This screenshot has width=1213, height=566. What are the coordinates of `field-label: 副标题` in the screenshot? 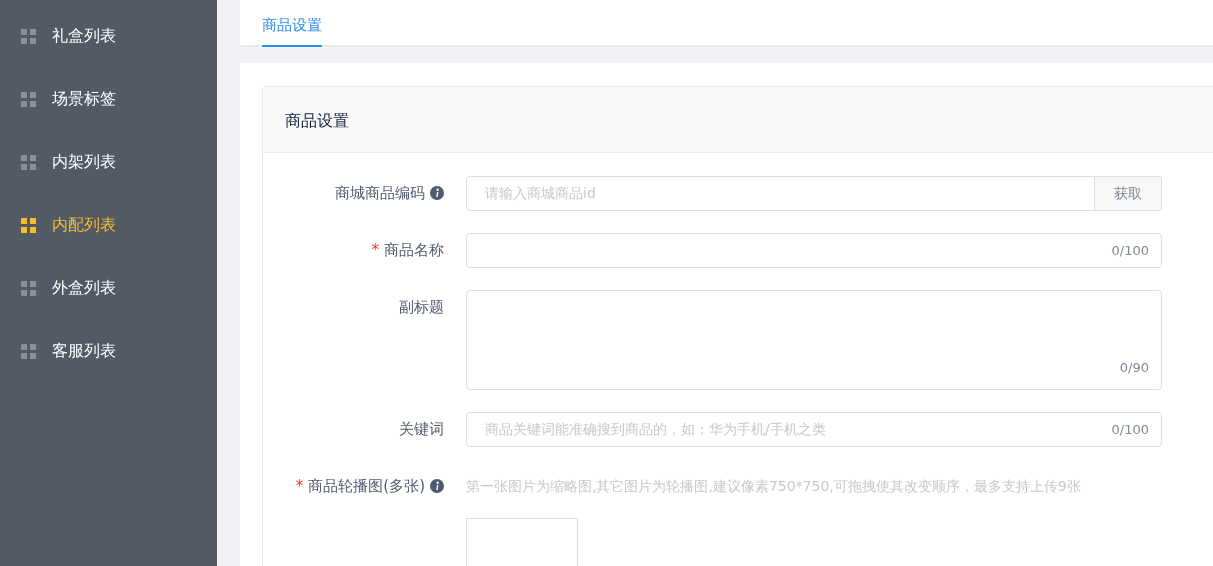 It's located at (421, 307).